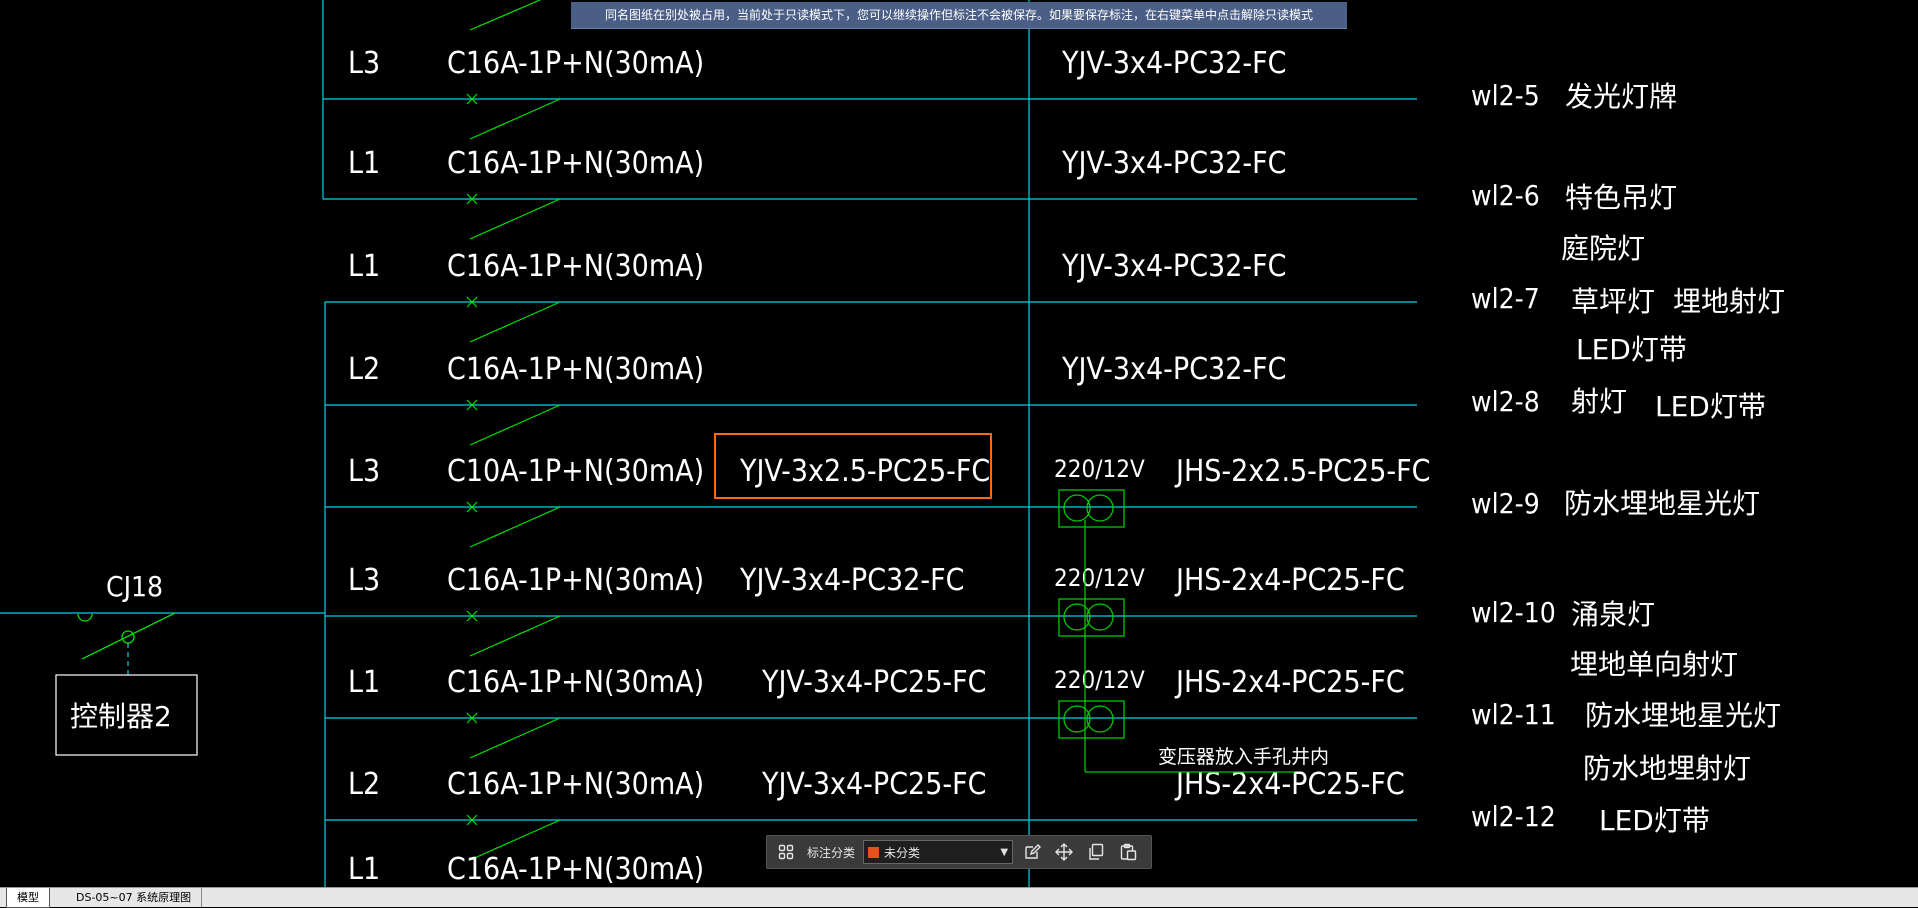 The width and height of the screenshot is (1918, 908). What do you see at coordinates (1505, 95) in the screenshot?
I see `circuit-id-label: wl2-5` at bounding box center [1505, 95].